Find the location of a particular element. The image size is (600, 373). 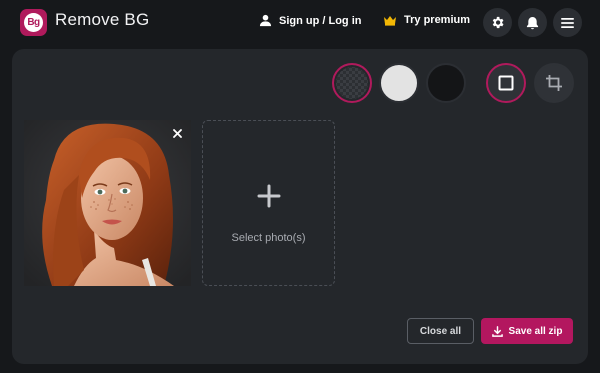

portrait-image is located at coordinates (107, 203).